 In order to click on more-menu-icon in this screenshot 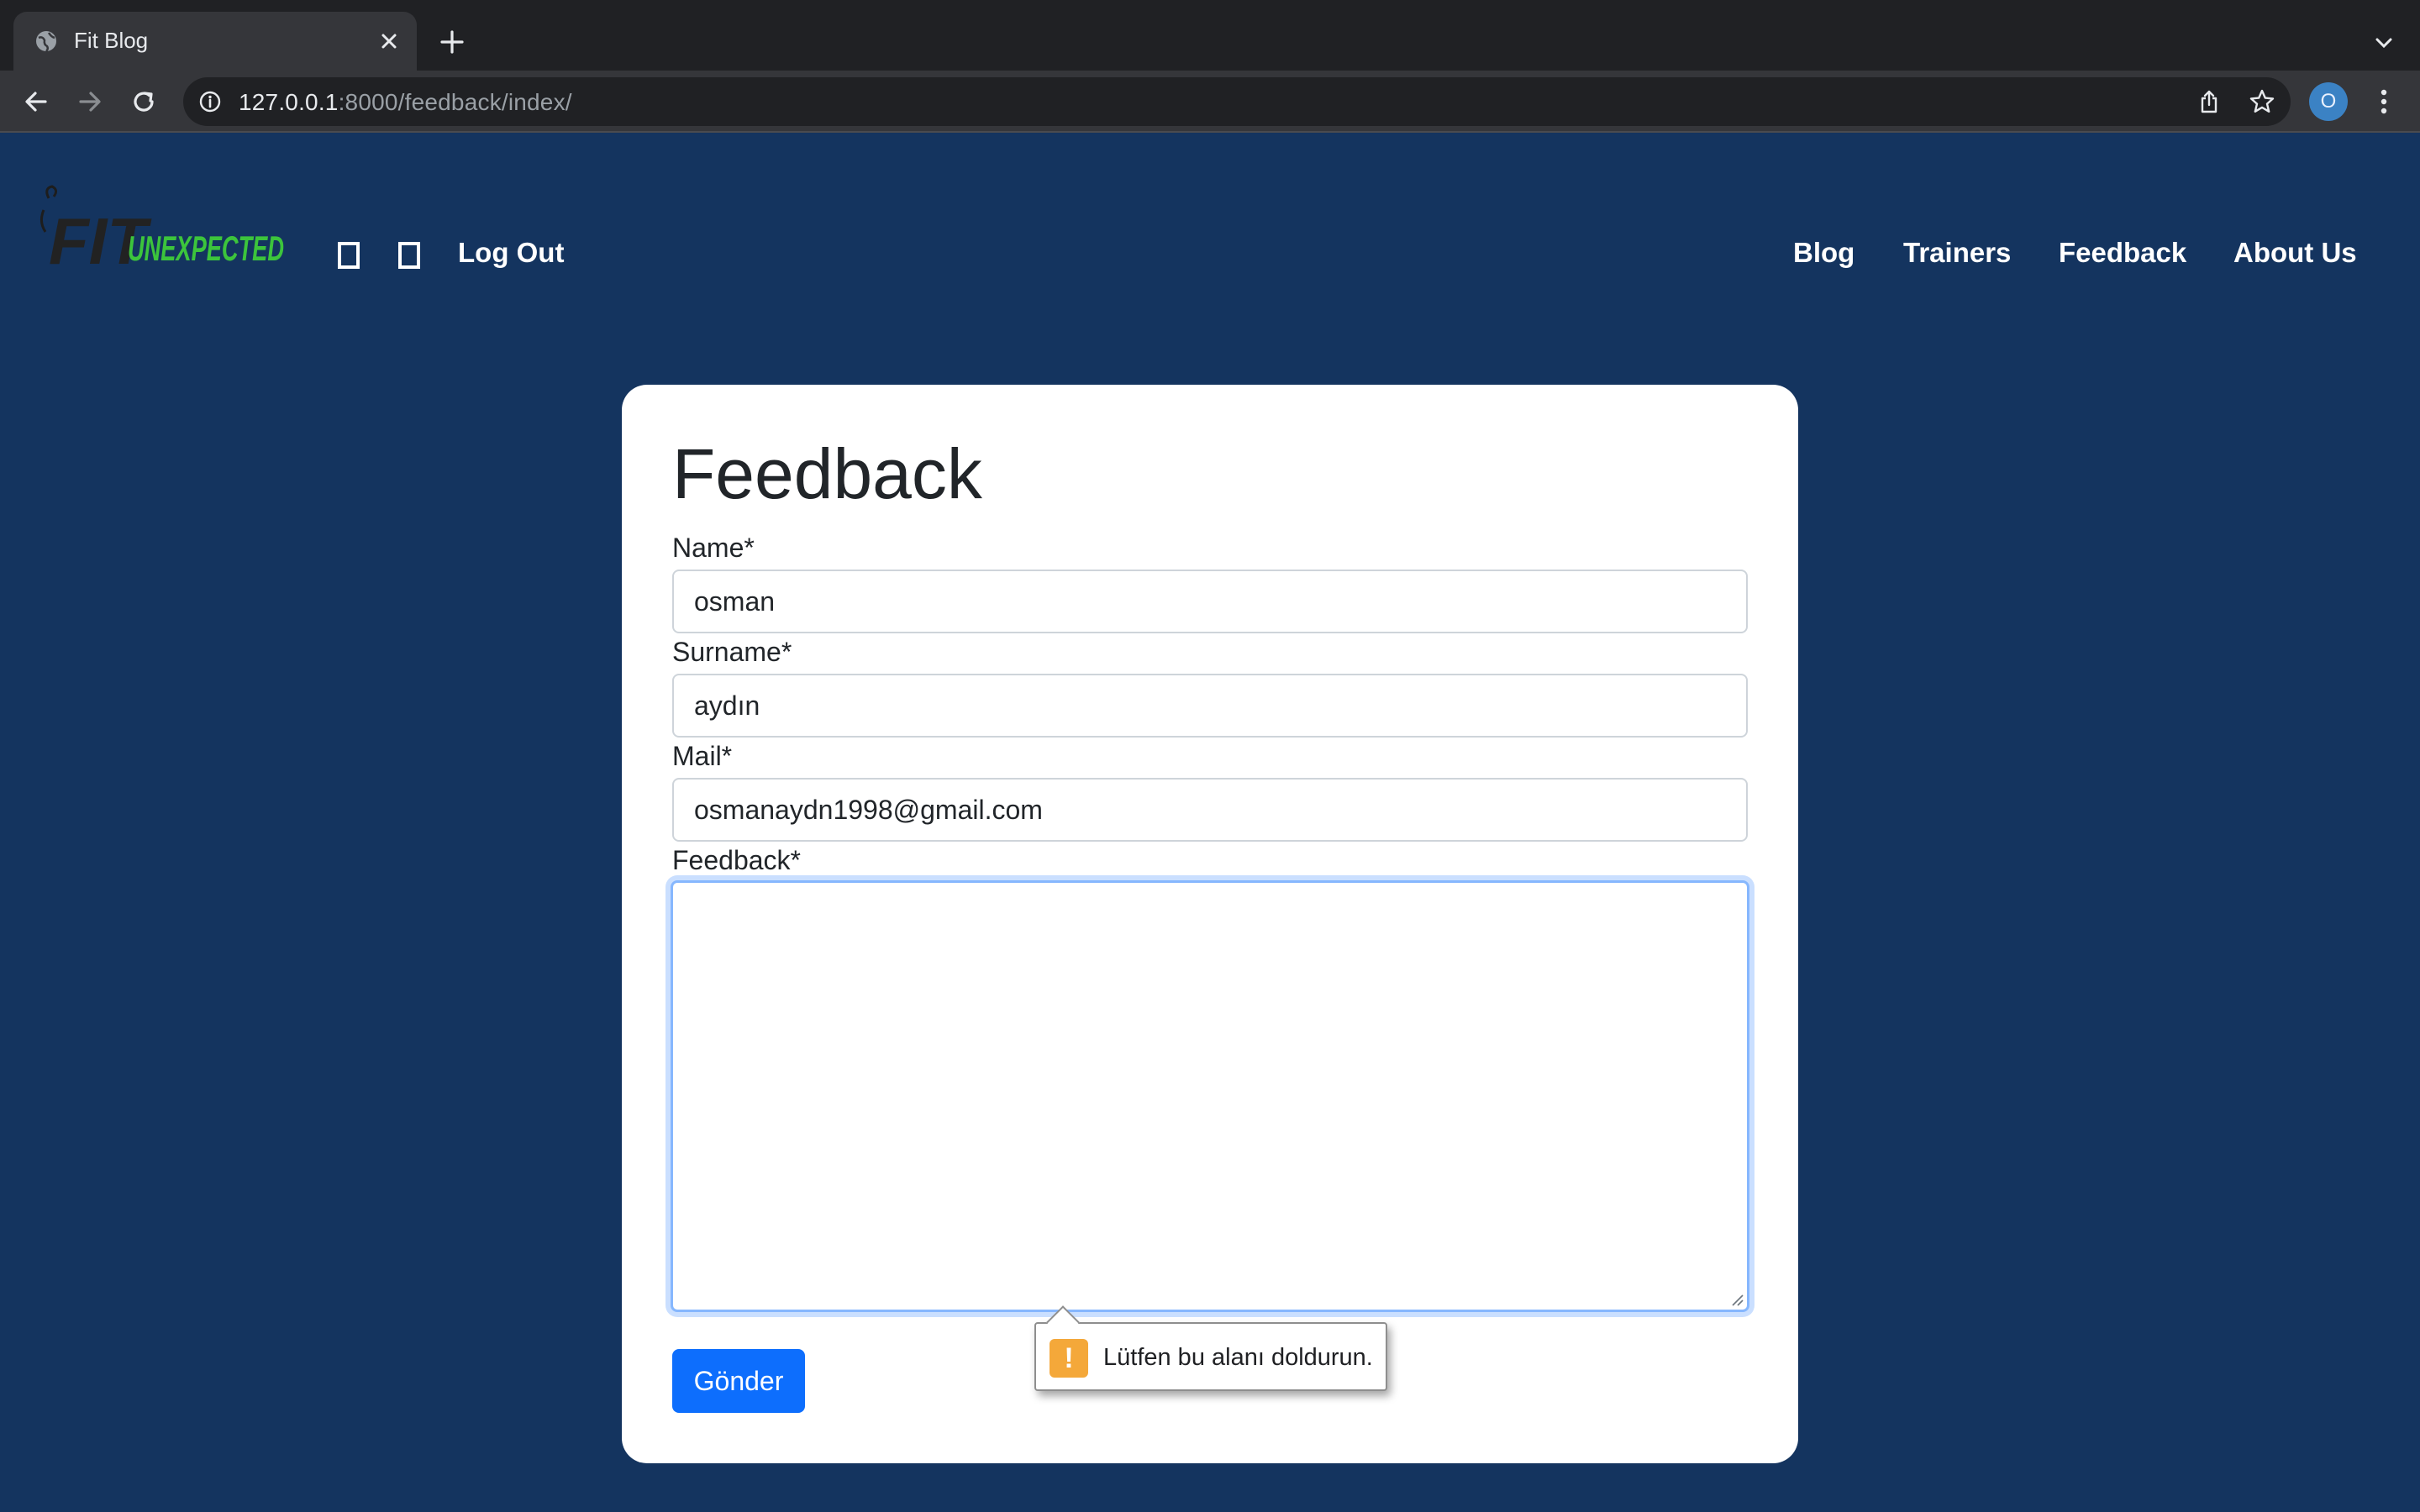, I will do `click(2384, 102)`.